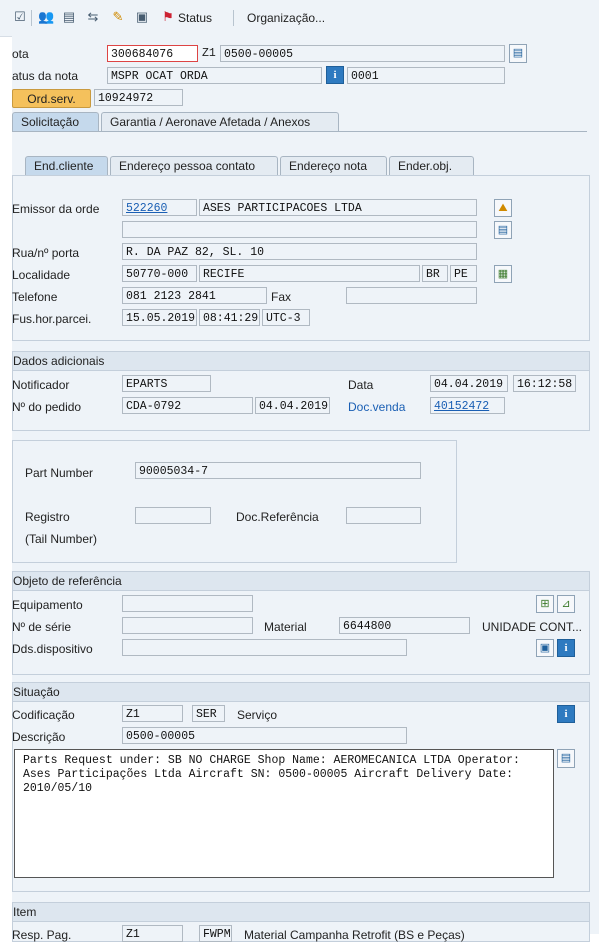  Describe the element at coordinates (39, 737) in the screenshot. I see `descricao-label: Descrição` at that location.